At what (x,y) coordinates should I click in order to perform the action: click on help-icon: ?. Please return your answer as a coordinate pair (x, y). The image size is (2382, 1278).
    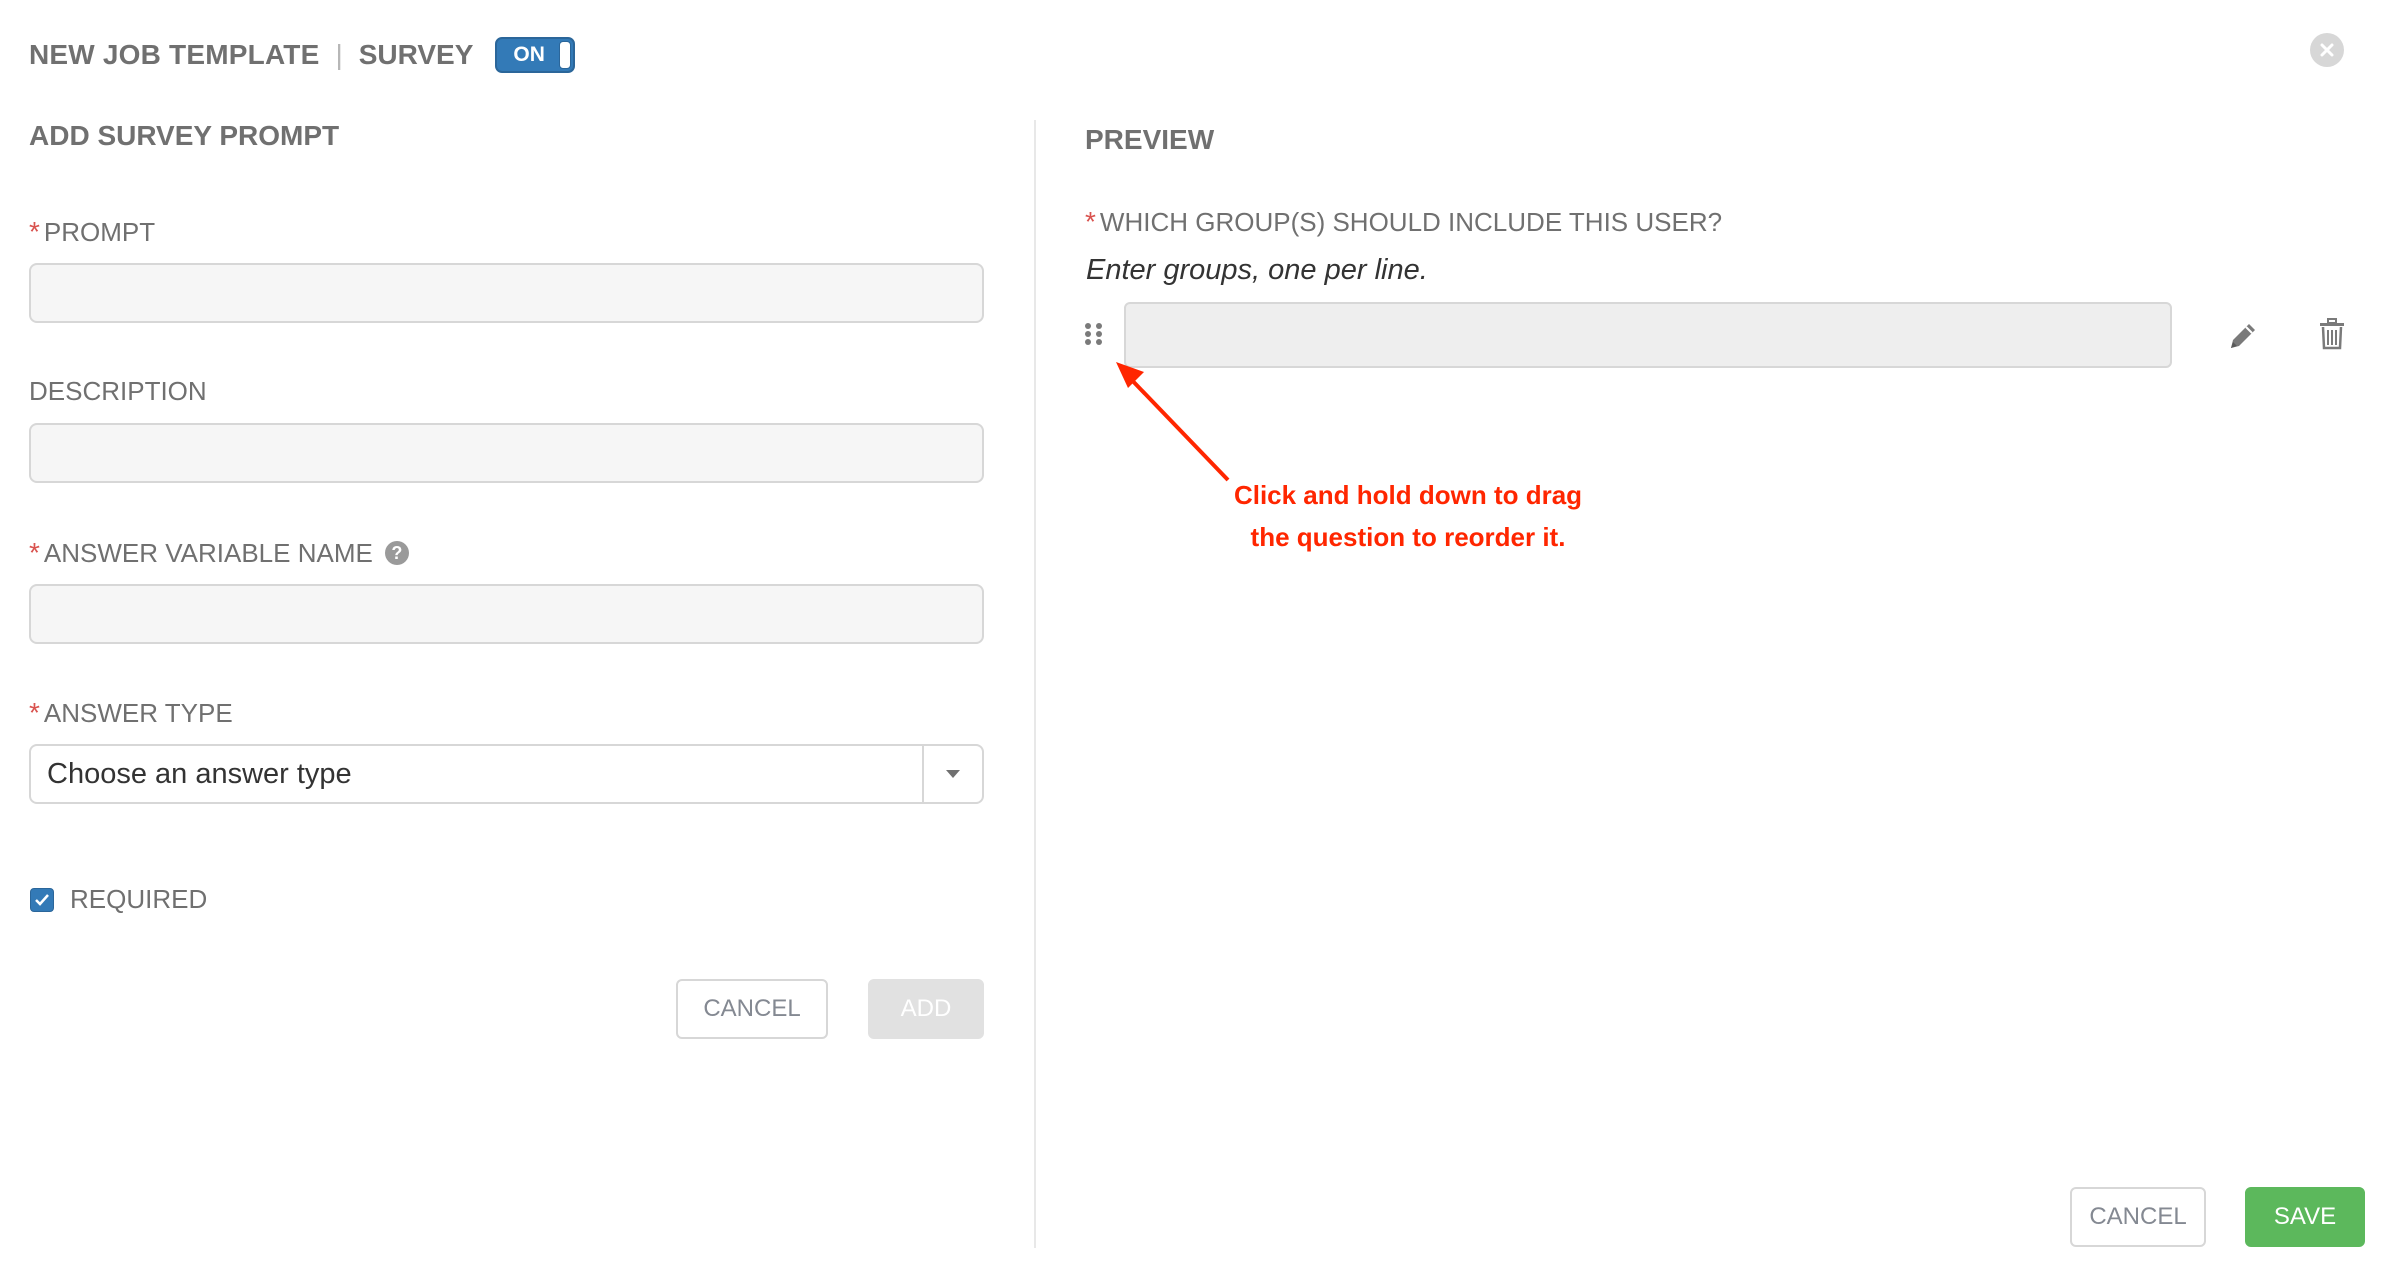
    Looking at the image, I should click on (396, 553).